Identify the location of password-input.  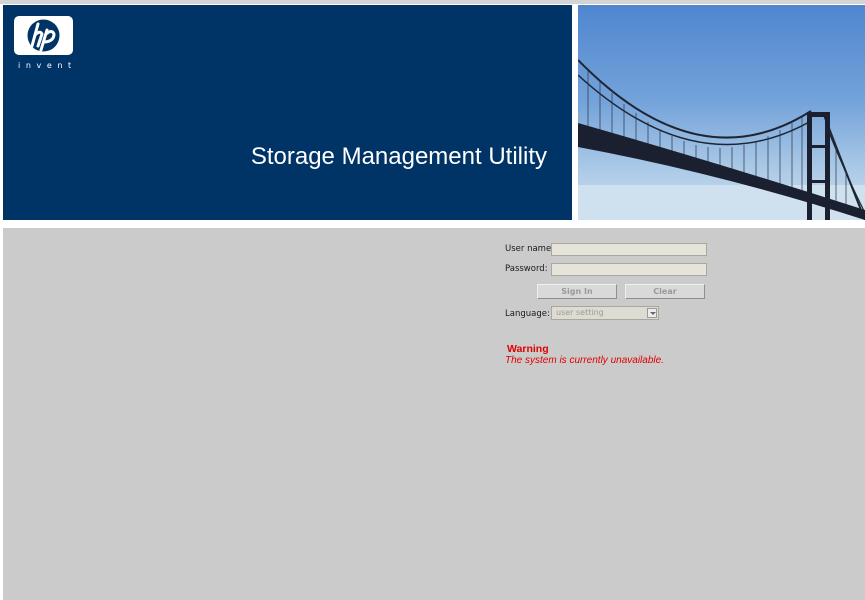
(629, 269).